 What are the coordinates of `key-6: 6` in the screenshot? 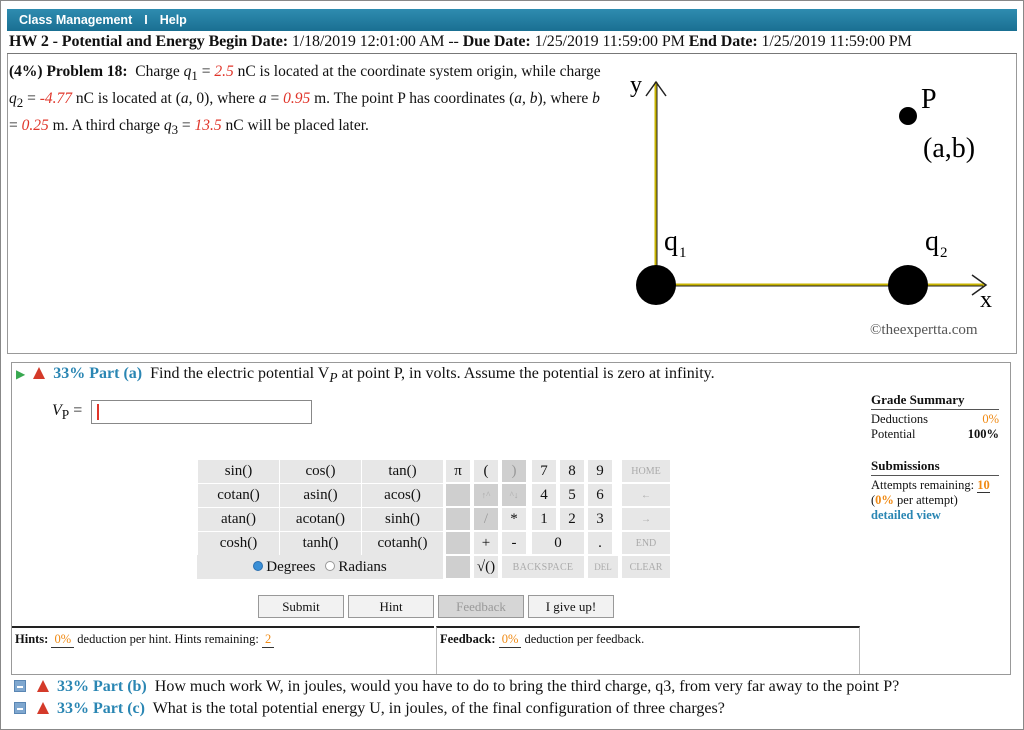 It's located at (600, 495).